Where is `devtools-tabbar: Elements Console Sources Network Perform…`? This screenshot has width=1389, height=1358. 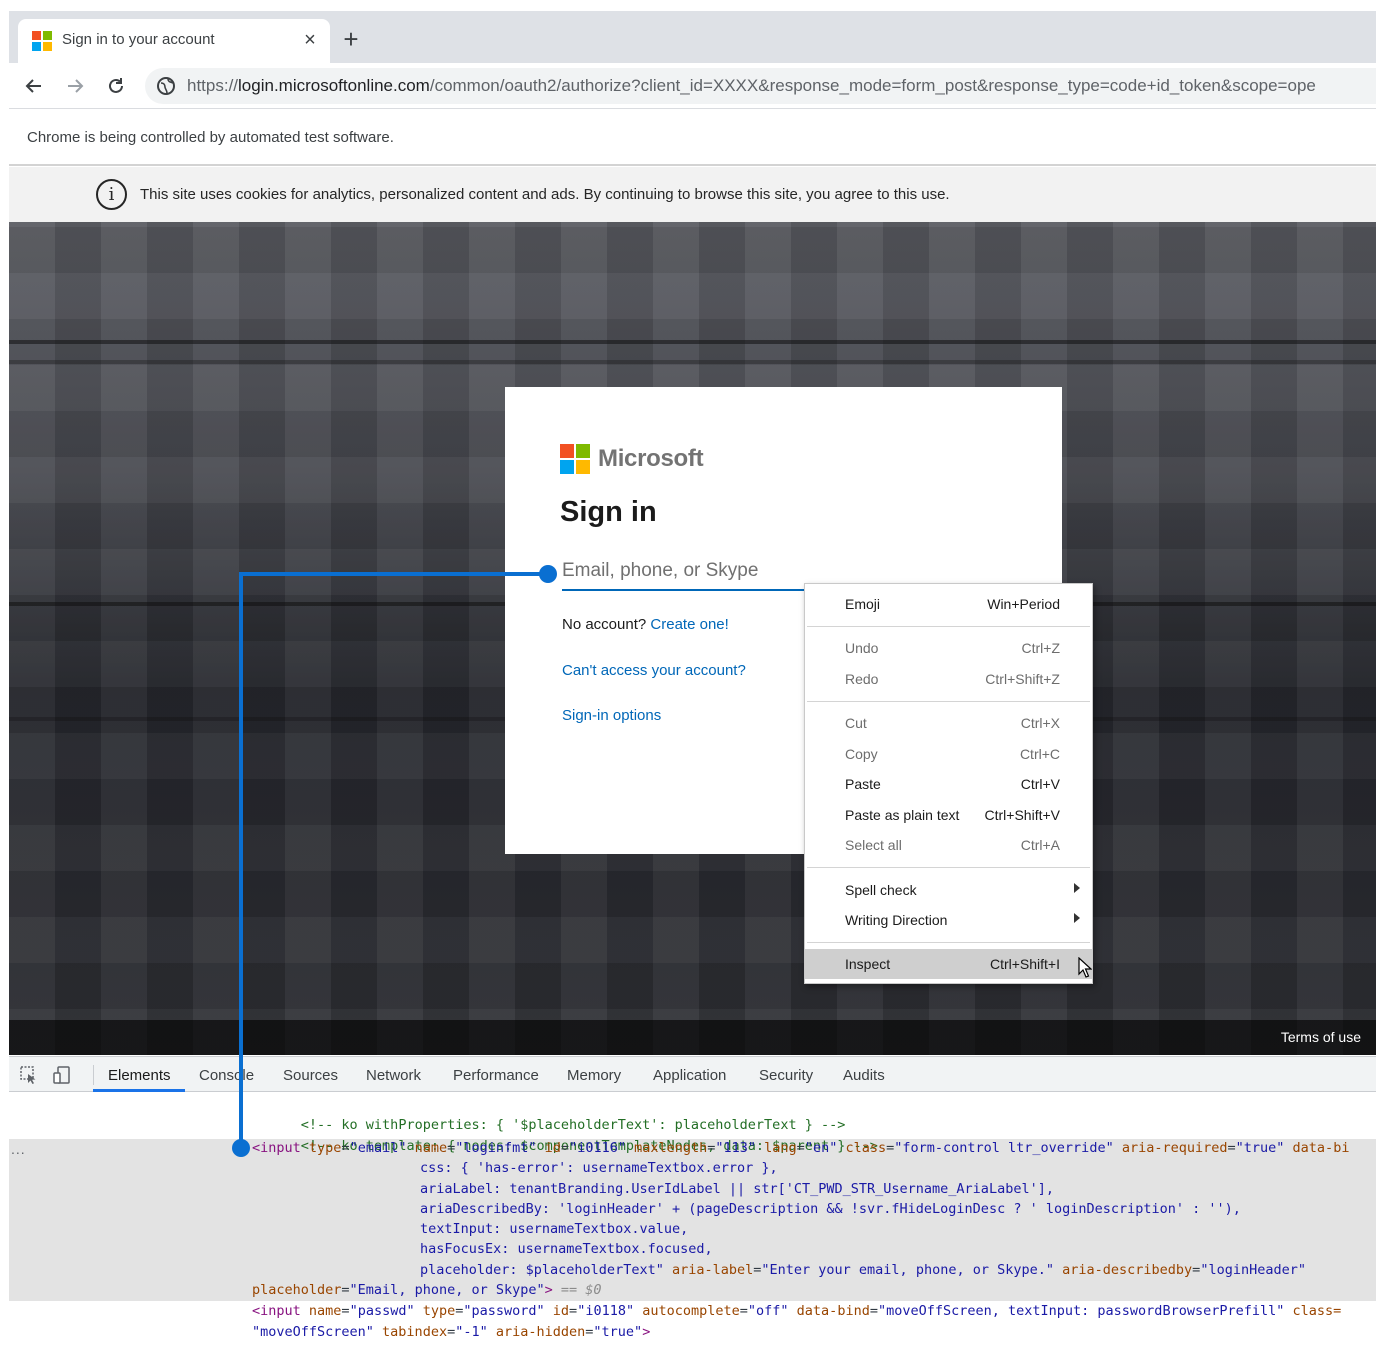 devtools-tabbar: Elements Console Sources Network Perform… is located at coordinates (692, 1074).